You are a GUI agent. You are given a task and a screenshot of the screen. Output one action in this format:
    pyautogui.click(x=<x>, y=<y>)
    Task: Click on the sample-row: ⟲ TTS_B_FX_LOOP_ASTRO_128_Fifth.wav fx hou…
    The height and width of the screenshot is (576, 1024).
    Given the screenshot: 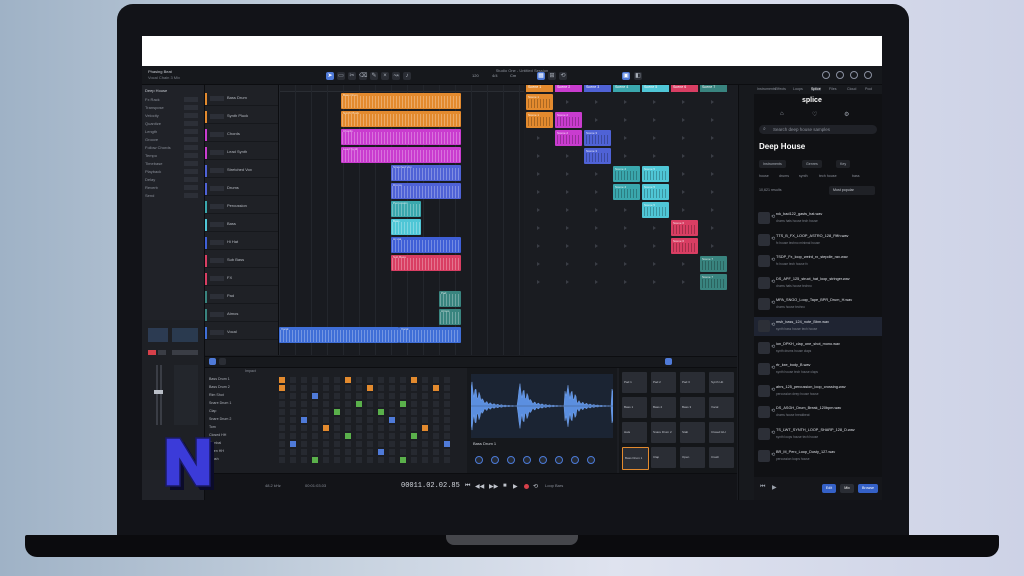 What is the action you would take?
    pyautogui.click(x=818, y=240)
    